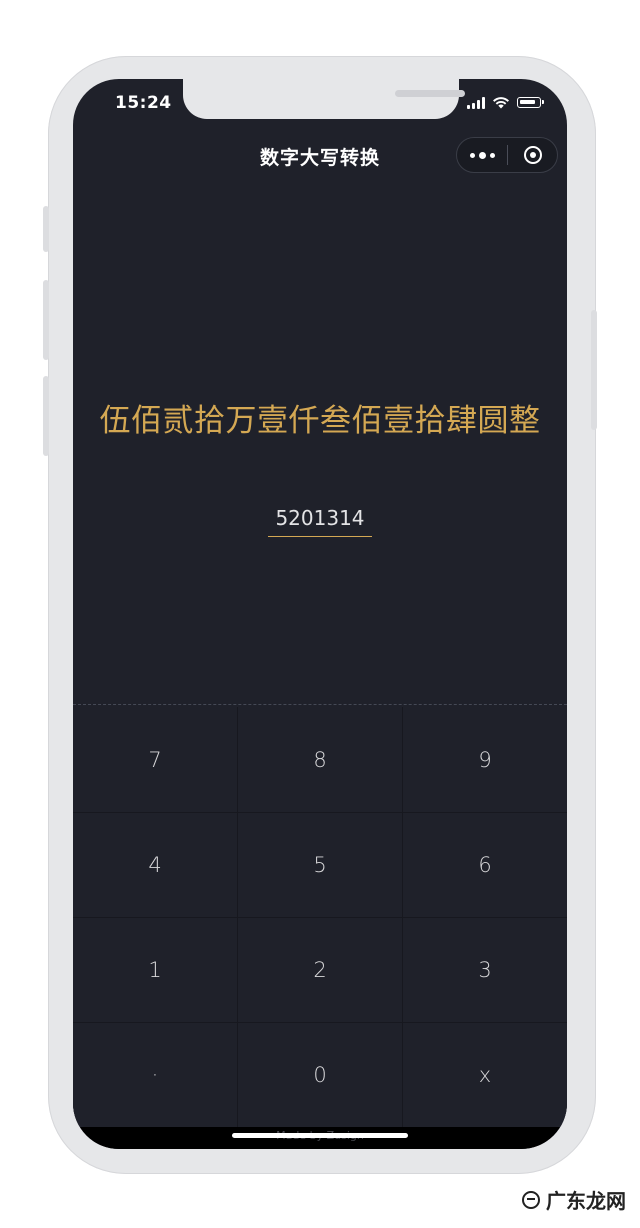 The width and height of the screenshot is (640, 1228). What do you see at coordinates (485, 759) in the screenshot?
I see `key-9: 9` at bounding box center [485, 759].